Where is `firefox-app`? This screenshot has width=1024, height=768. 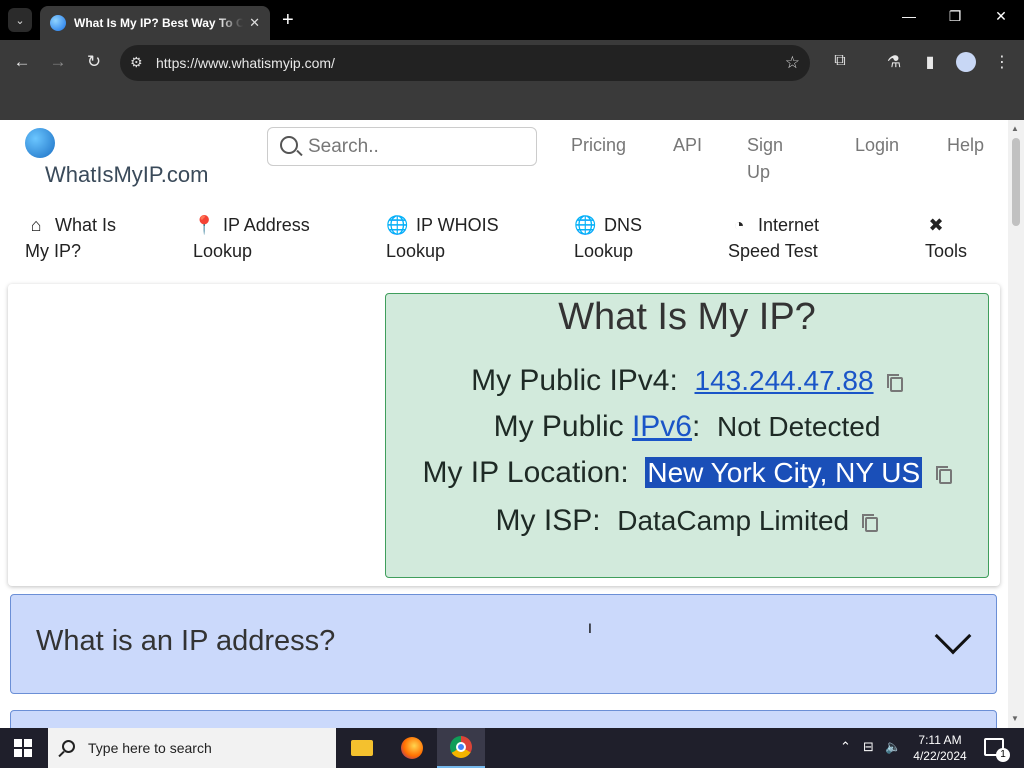 firefox-app is located at coordinates (412, 748).